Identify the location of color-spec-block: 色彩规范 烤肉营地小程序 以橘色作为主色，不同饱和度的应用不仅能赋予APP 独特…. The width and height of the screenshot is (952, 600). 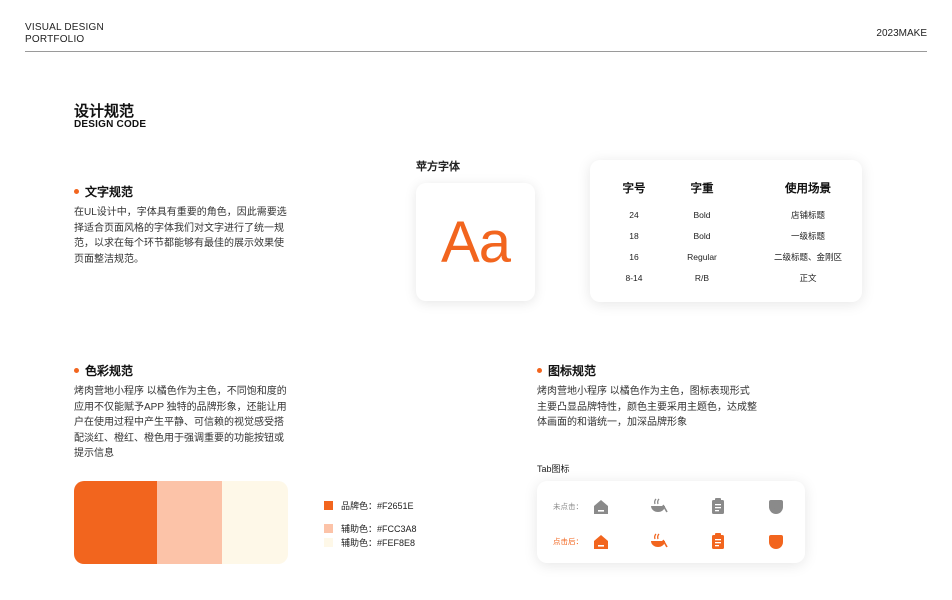
(181, 412).